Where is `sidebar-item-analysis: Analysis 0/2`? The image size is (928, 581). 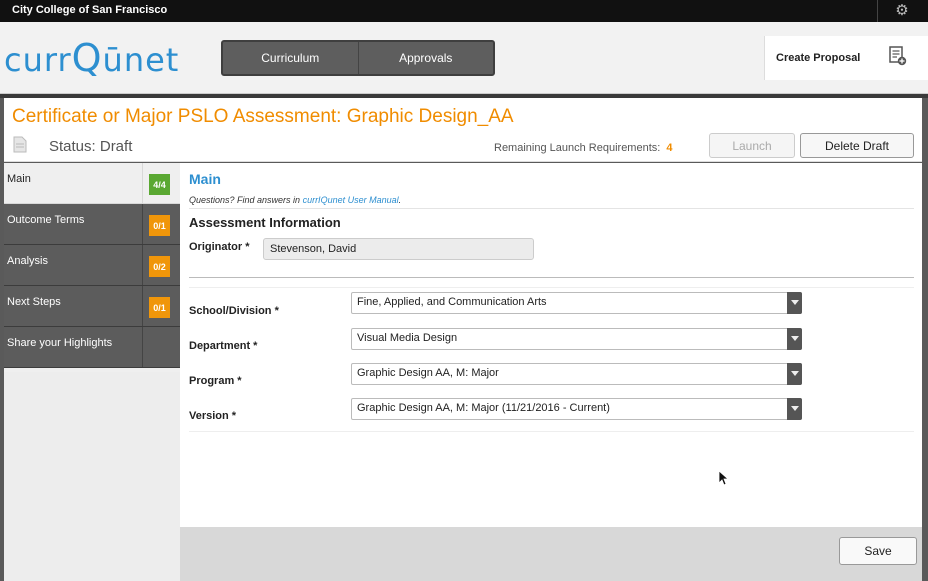 sidebar-item-analysis: Analysis 0/2 is located at coordinates (92, 265).